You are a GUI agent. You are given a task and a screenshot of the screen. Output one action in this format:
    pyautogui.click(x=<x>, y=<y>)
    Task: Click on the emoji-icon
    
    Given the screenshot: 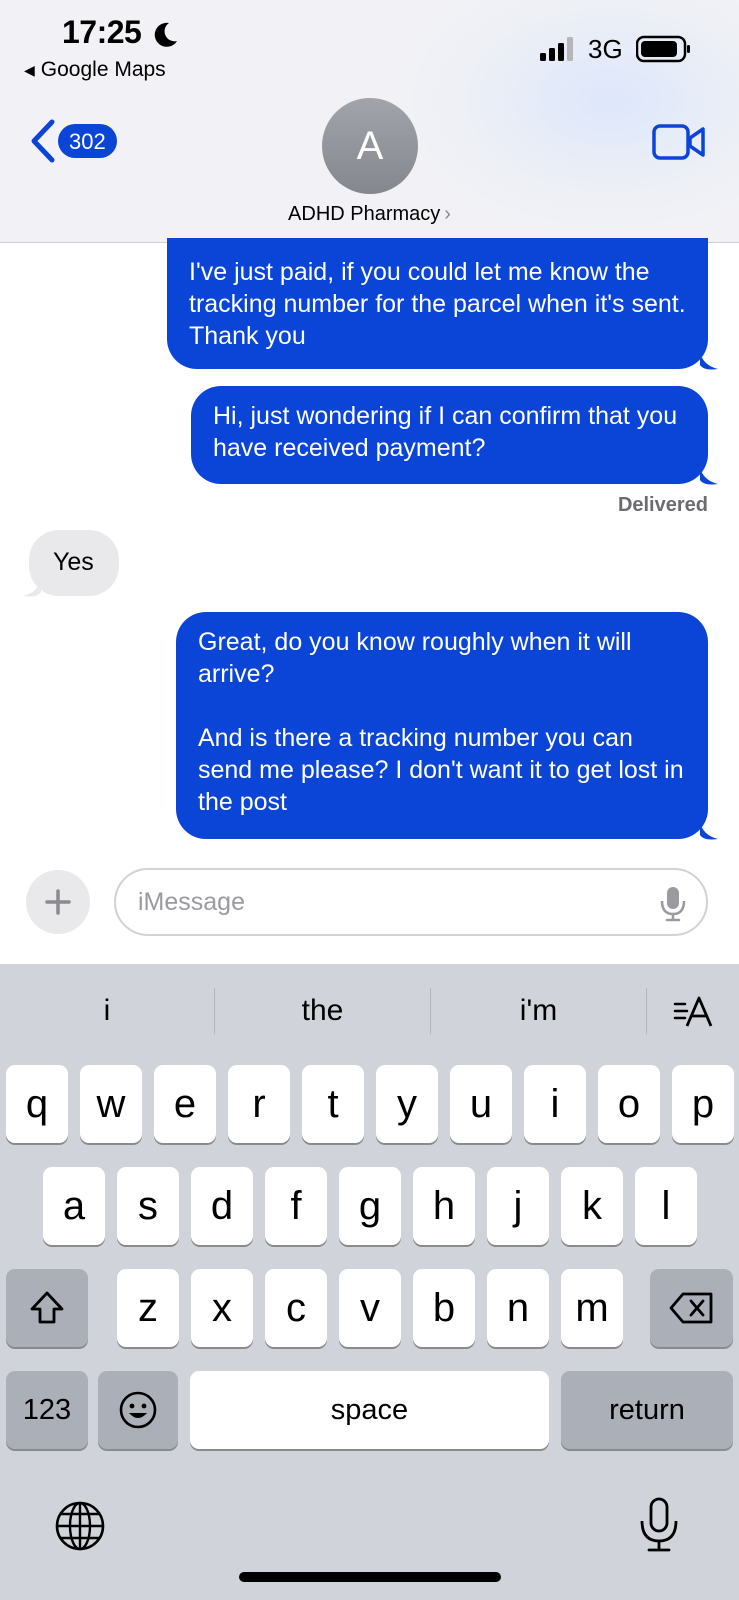 What is the action you would take?
    pyautogui.click(x=138, y=1410)
    